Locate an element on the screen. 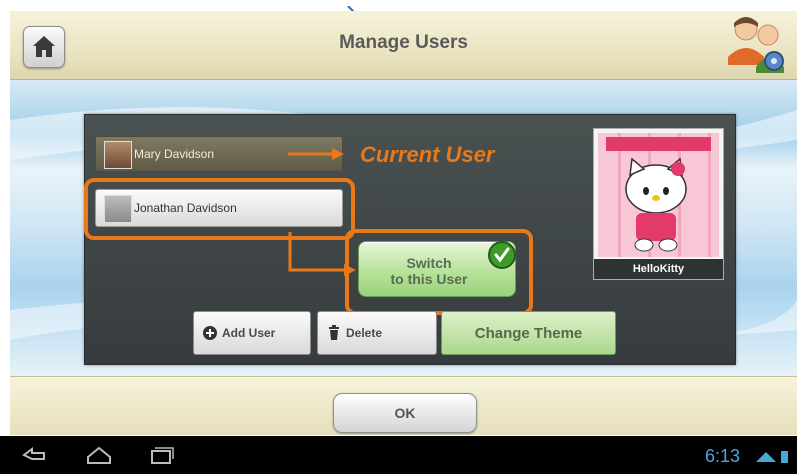 This screenshot has width=797, height=474. recent-apps-icon is located at coordinates (161, 455).